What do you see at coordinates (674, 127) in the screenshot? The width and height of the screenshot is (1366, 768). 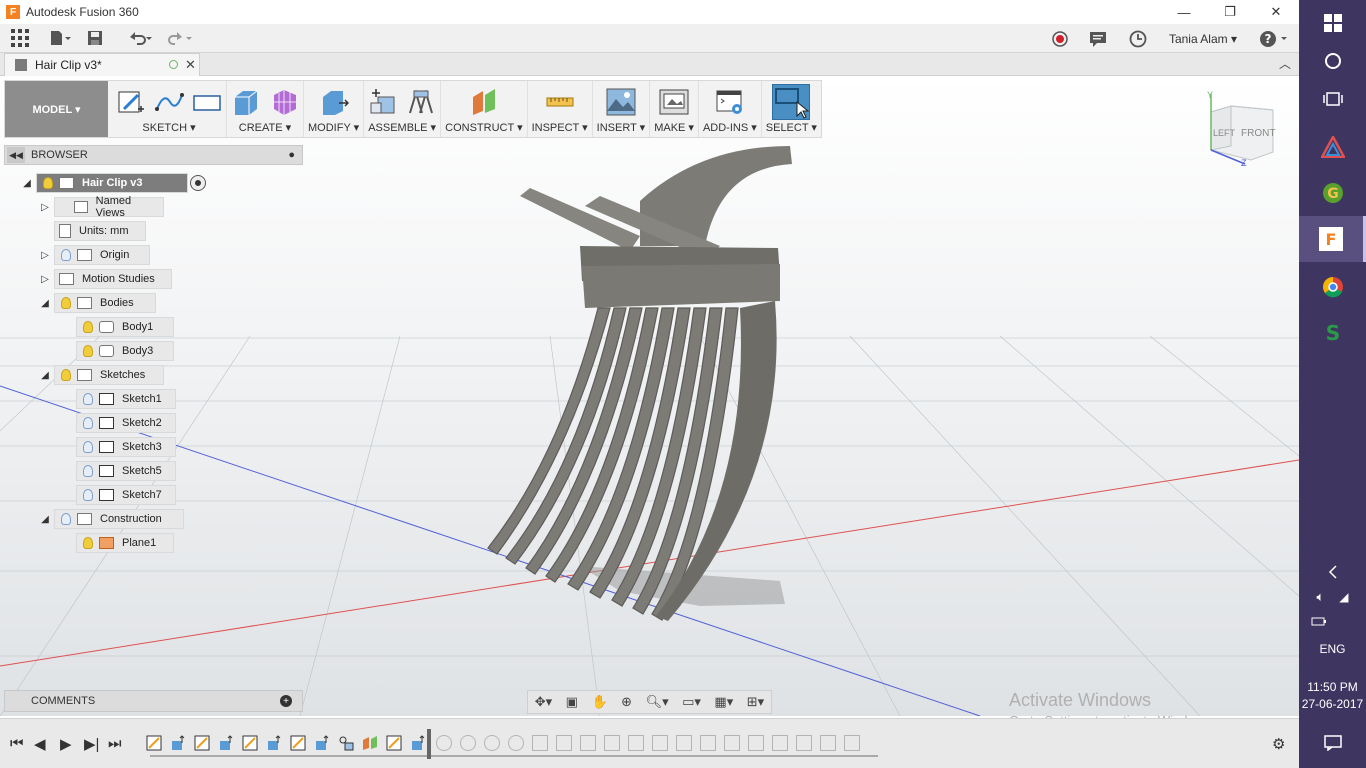 I see `make-menu-label: MAKE ▾` at bounding box center [674, 127].